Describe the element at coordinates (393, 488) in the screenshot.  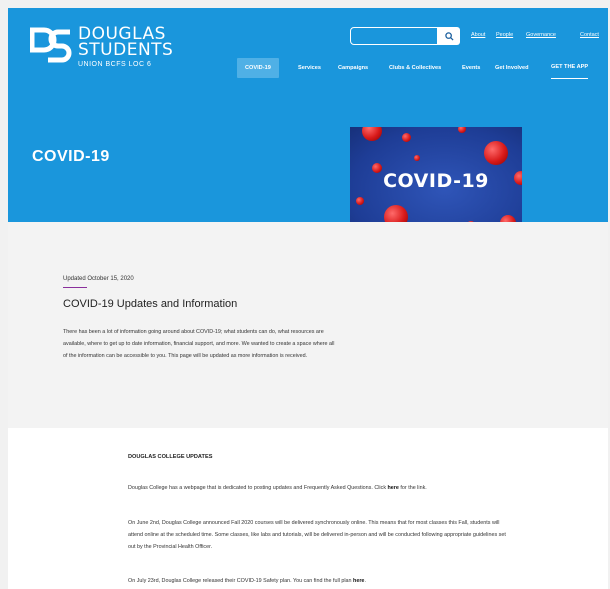
I see `faq-page-link: here` at that location.